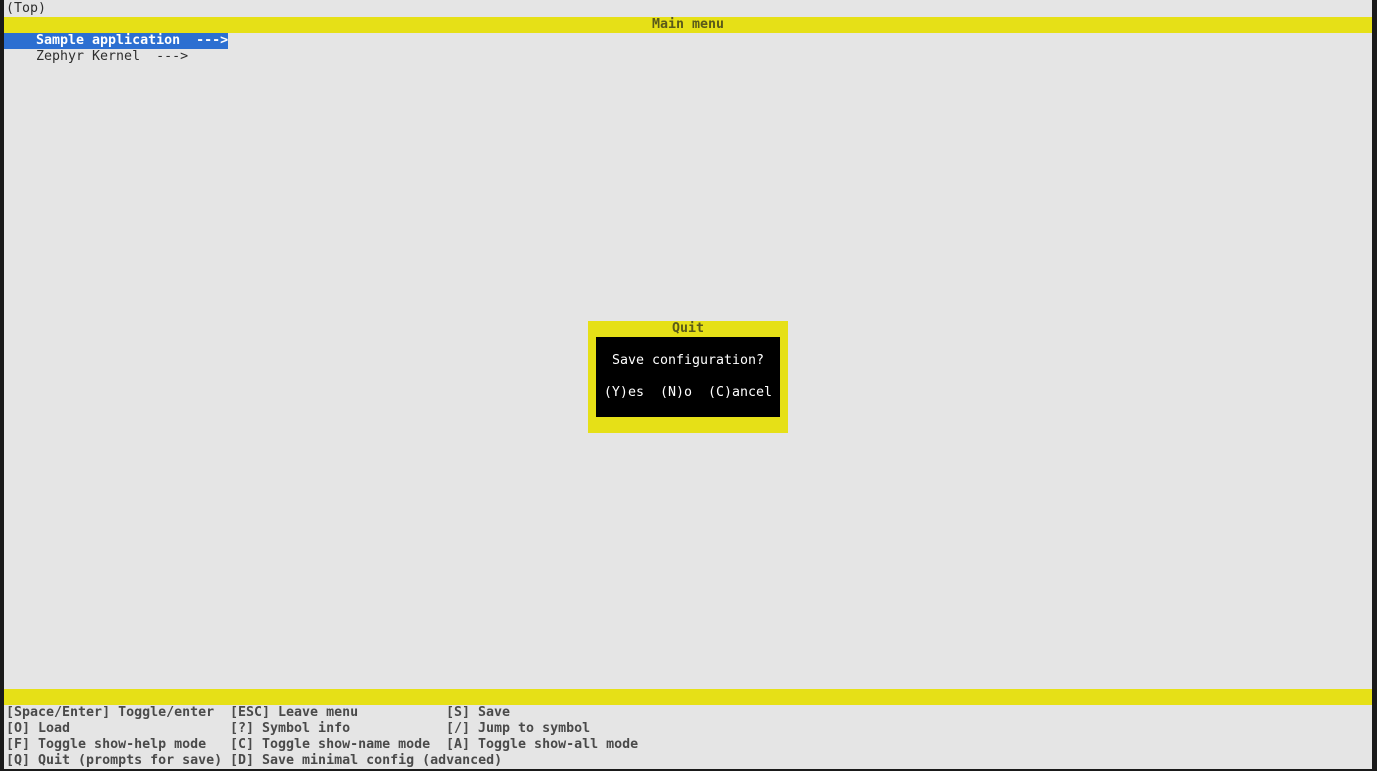 The width and height of the screenshot is (1377, 771). I want to click on help-quit: [Q] Quit (prompts for save), so click(114, 760).